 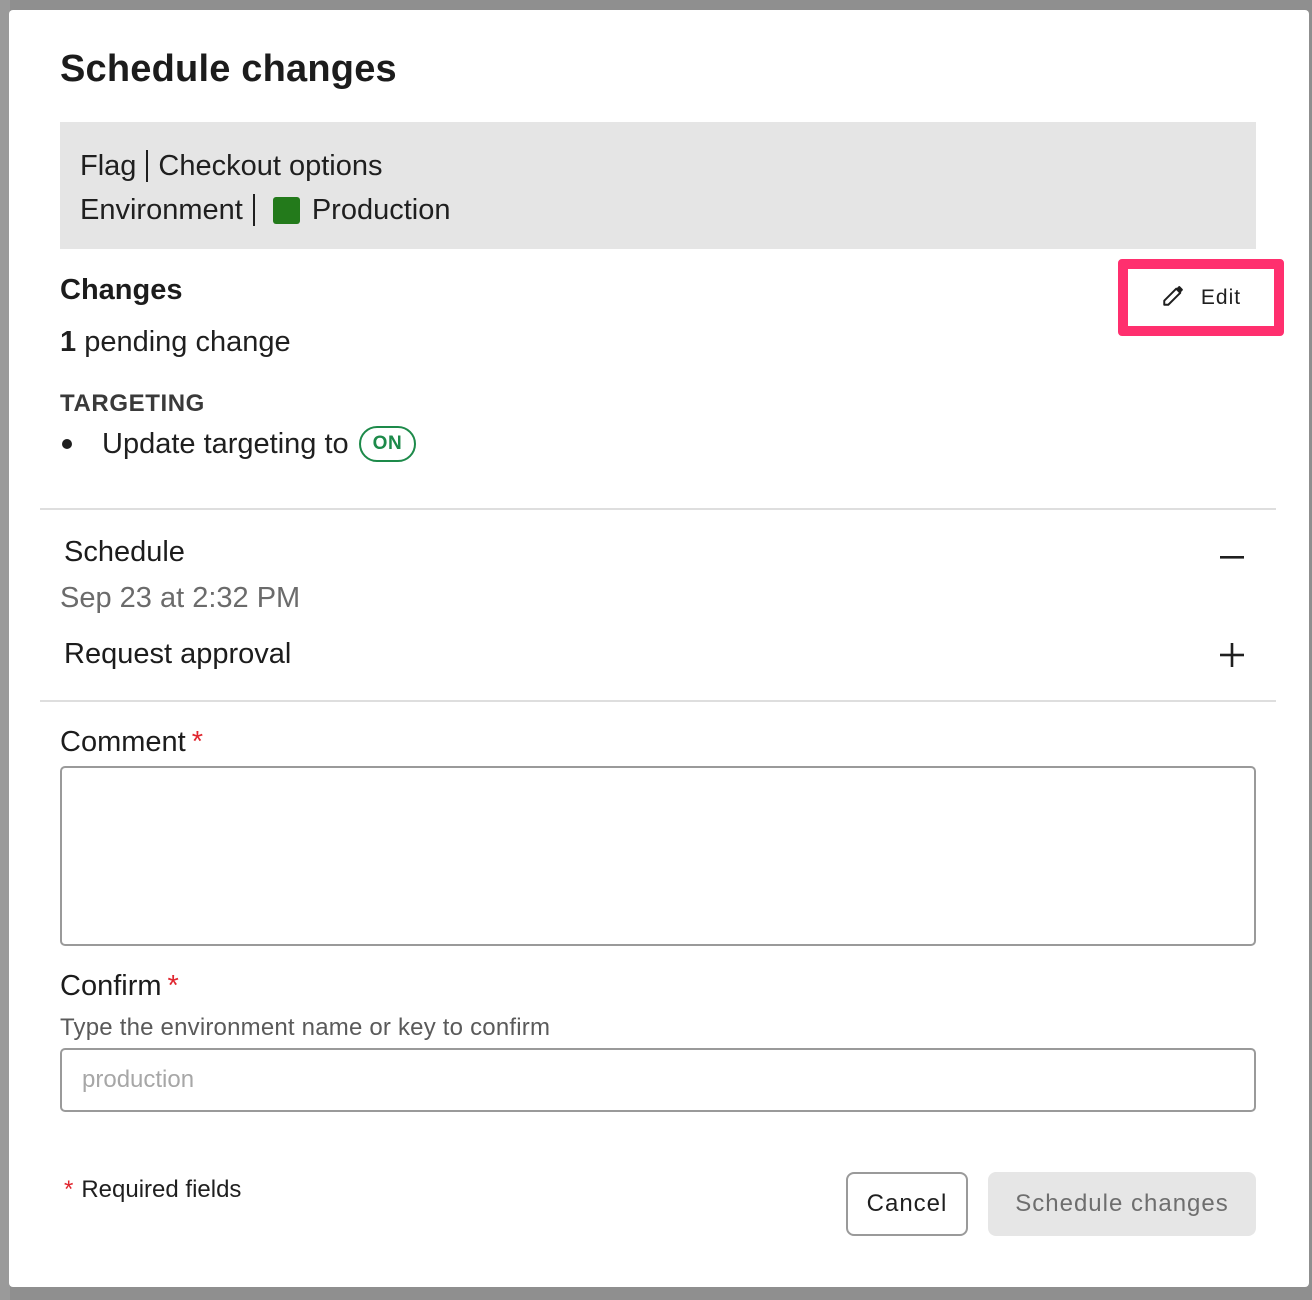 I want to click on comment-label-text: Comment, so click(x=123, y=742).